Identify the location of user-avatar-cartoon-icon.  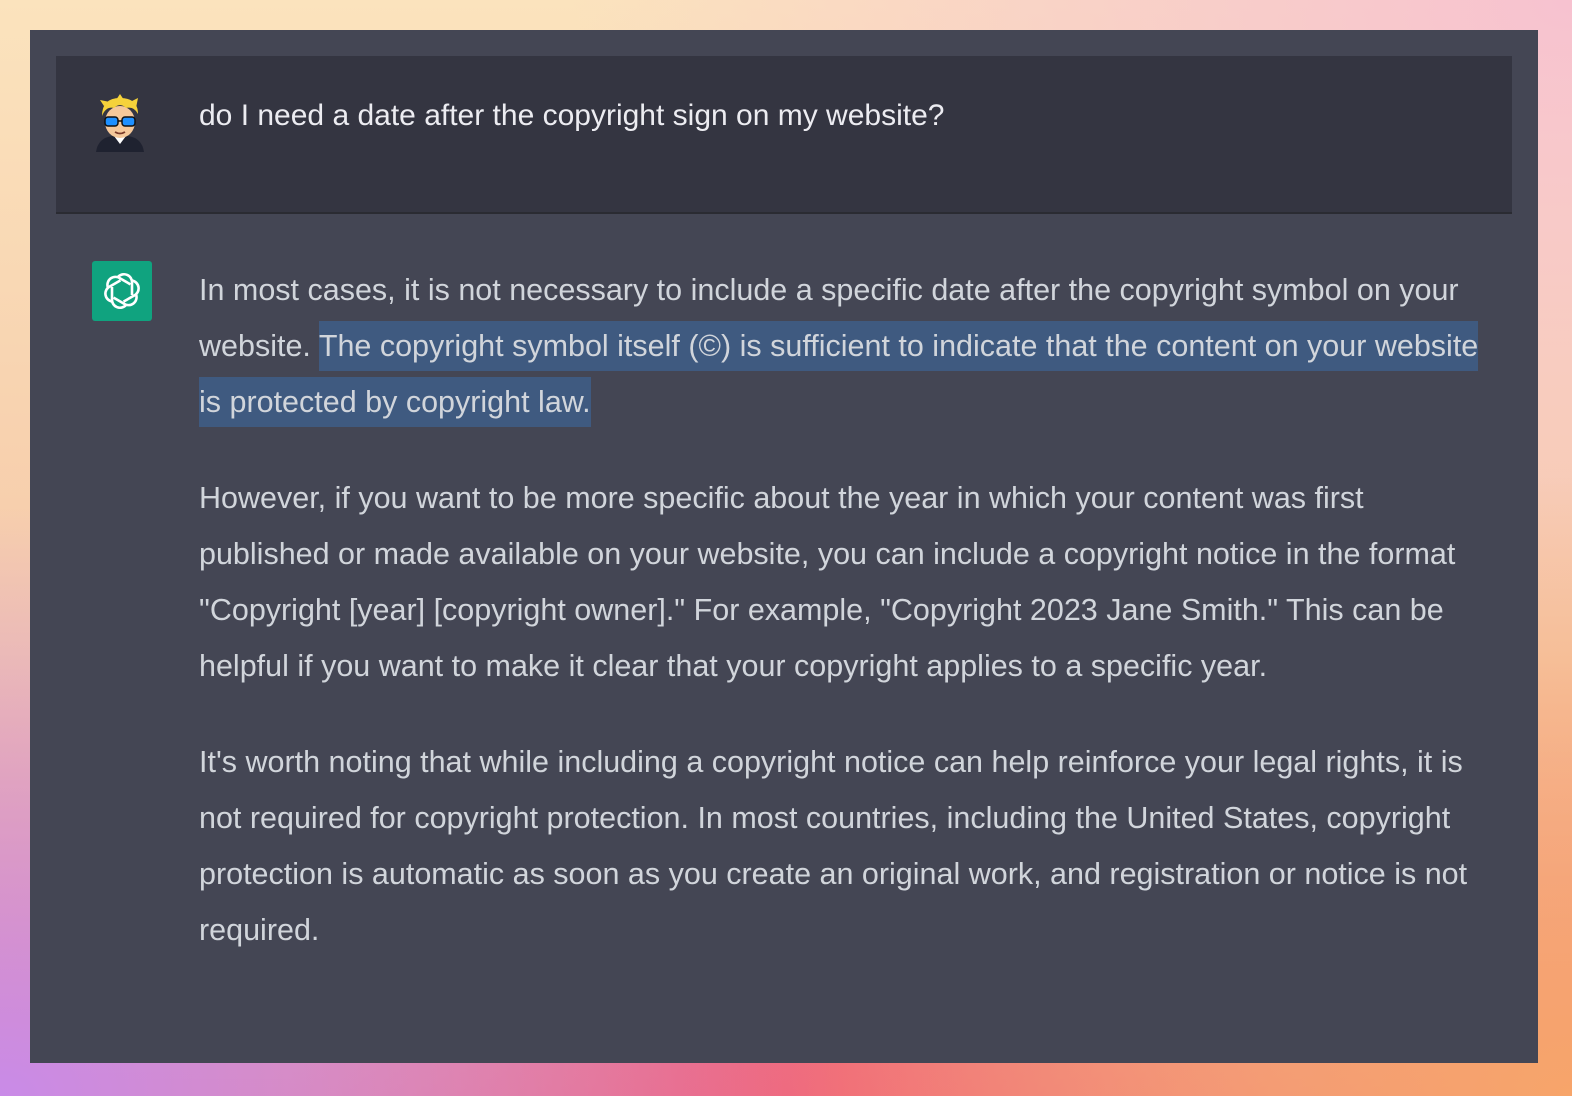
(120, 122).